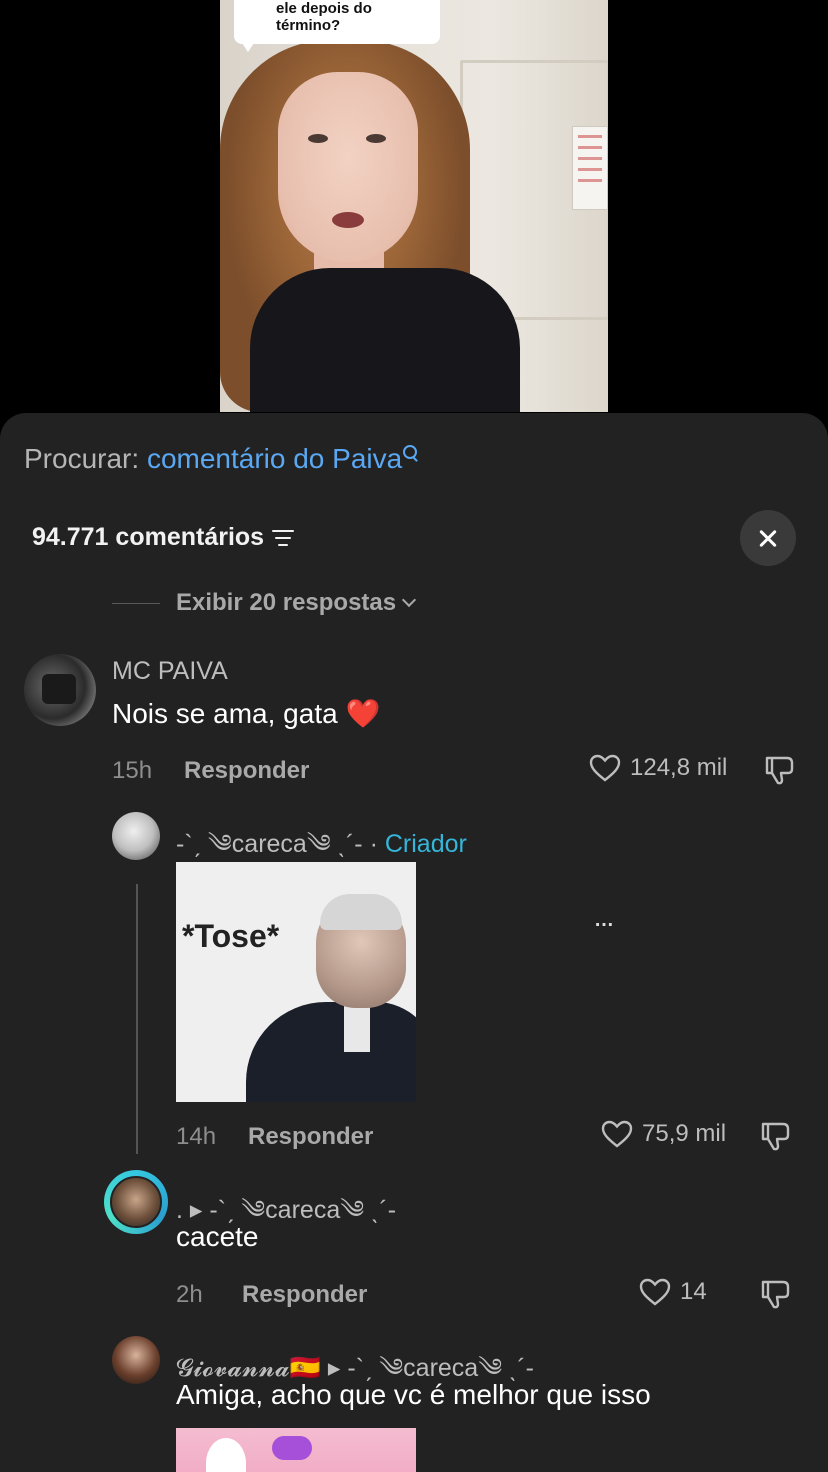 The width and height of the screenshot is (828, 1472). Describe the element at coordinates (226, 1455) in the screenshot. I see `sticker-ear` at that location.